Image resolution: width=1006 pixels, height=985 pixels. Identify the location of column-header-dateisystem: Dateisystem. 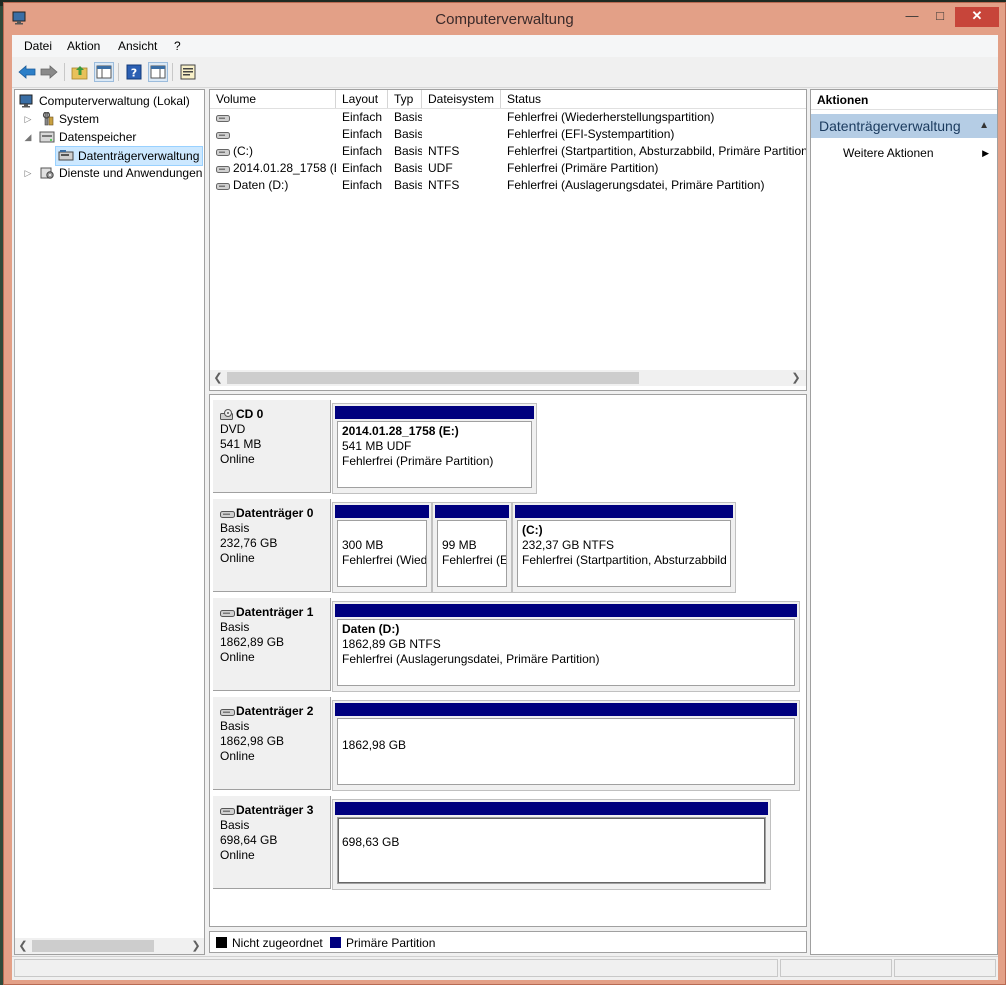
(461, 99).